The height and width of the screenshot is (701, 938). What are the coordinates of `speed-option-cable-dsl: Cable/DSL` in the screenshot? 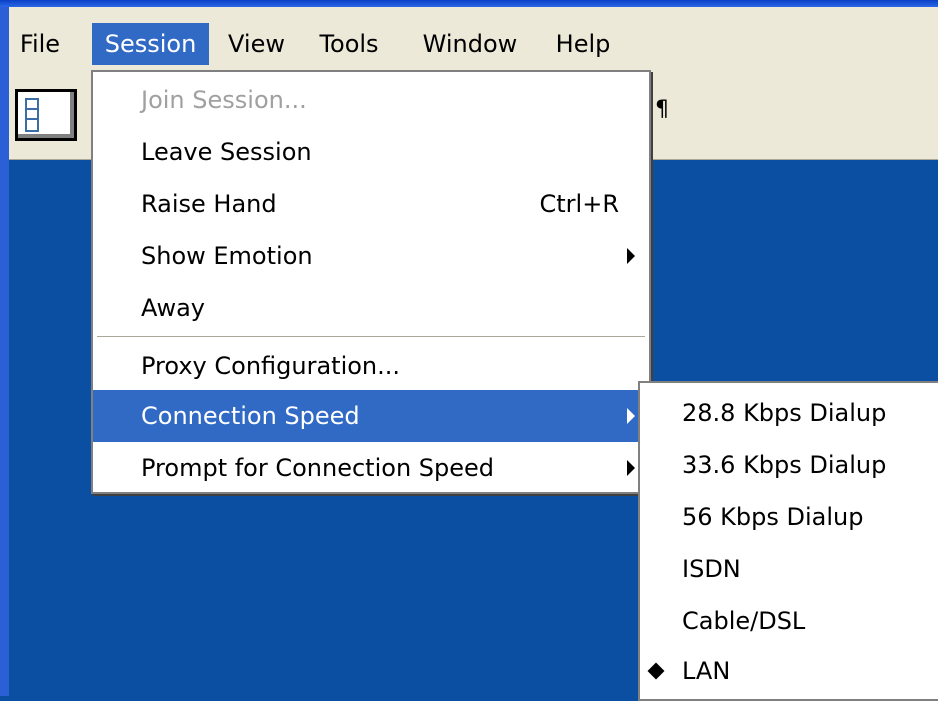 It's located at (789, 621).